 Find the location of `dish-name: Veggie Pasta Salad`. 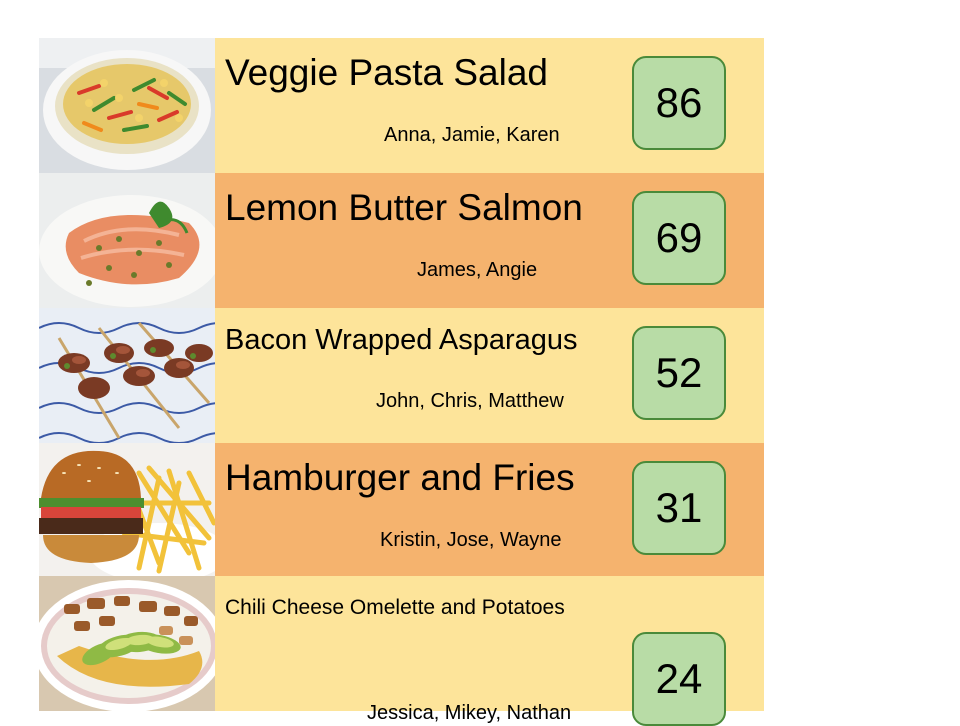

dish-name: Veggie Pasta Salad is located at coordinates (386, 72).